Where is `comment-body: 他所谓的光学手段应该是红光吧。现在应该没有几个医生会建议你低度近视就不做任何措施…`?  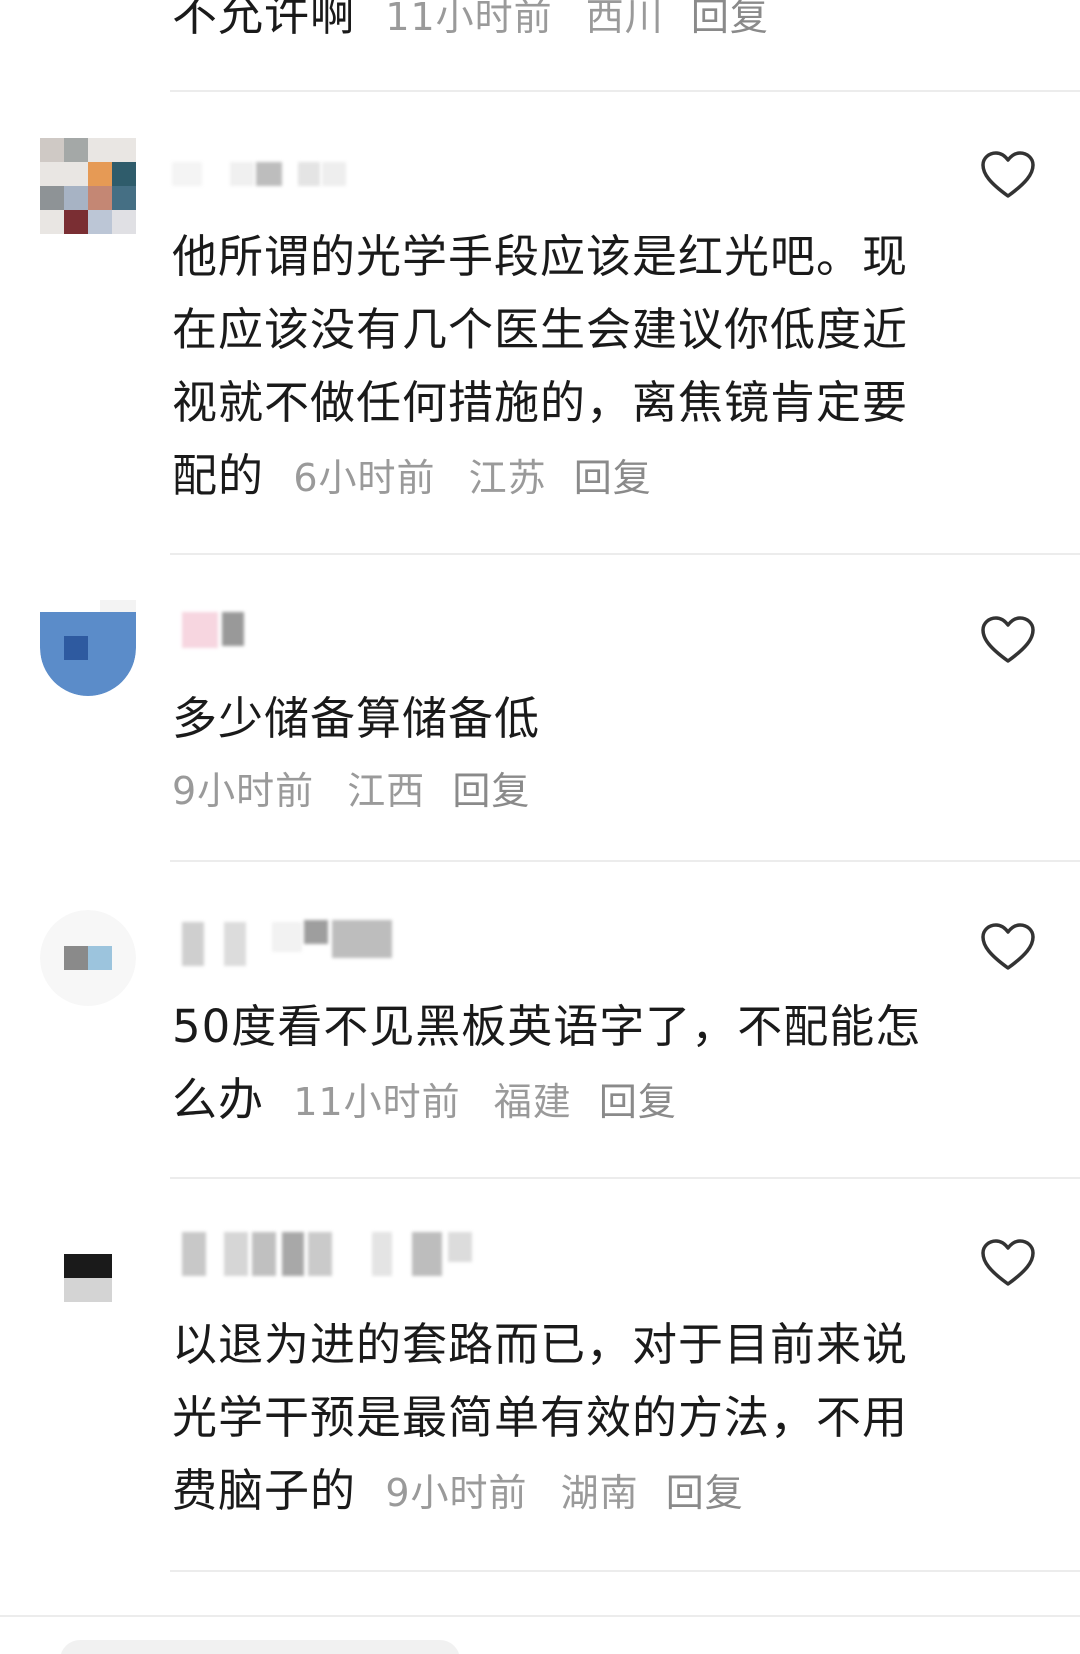
comment-body: 他所谓的光学手段应该是红光吧。现在应该没有几个医生会建议你低度近视就不做任何措施… is located at coordinates (552, 367).